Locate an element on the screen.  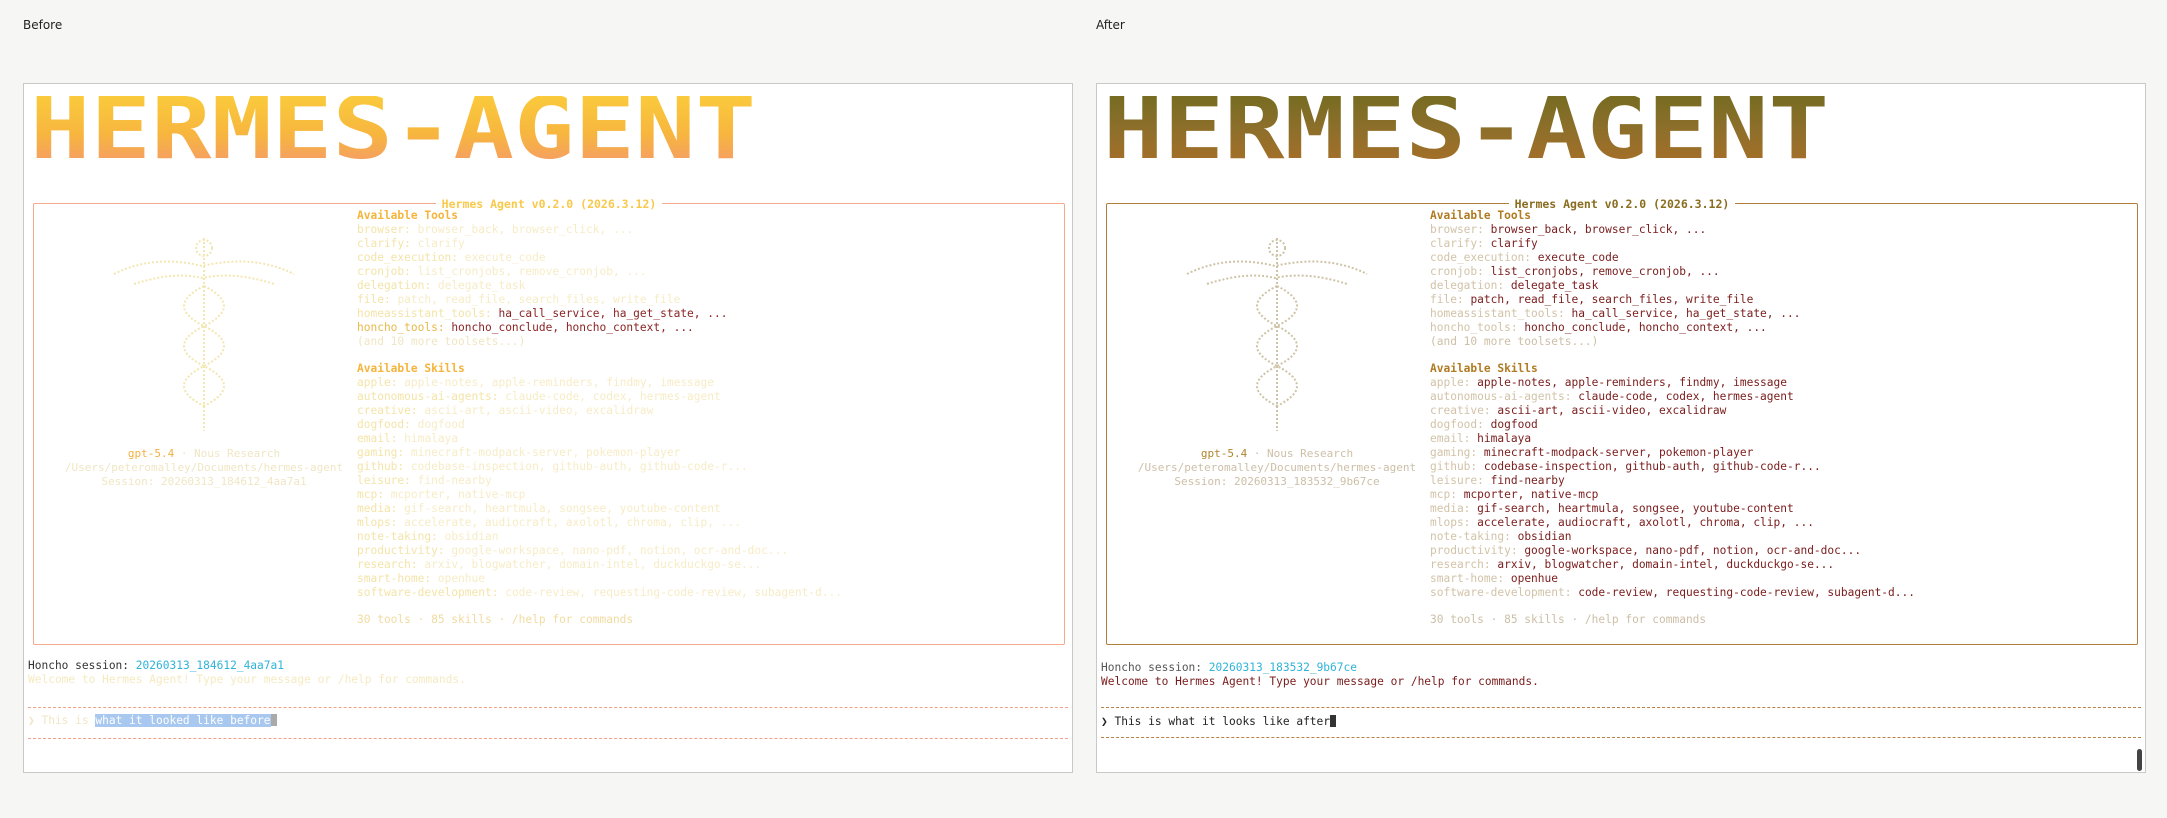
honcho-session-id: 20260313_183532_9b67ce is located at coordinates (1283, 667).